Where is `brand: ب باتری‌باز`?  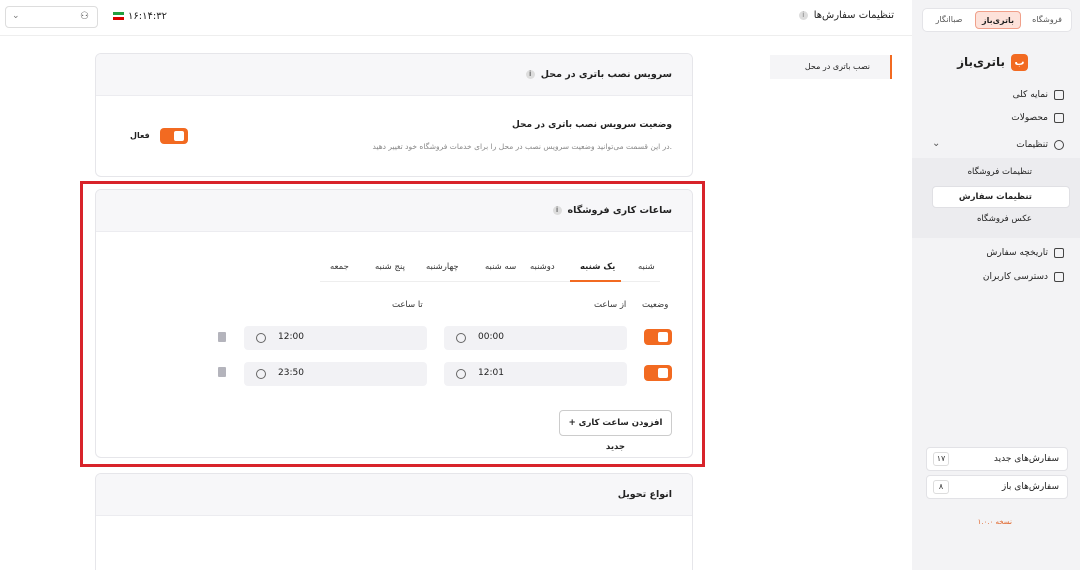 brand: ب باتری‌باز is located at coordinates (992, 62).